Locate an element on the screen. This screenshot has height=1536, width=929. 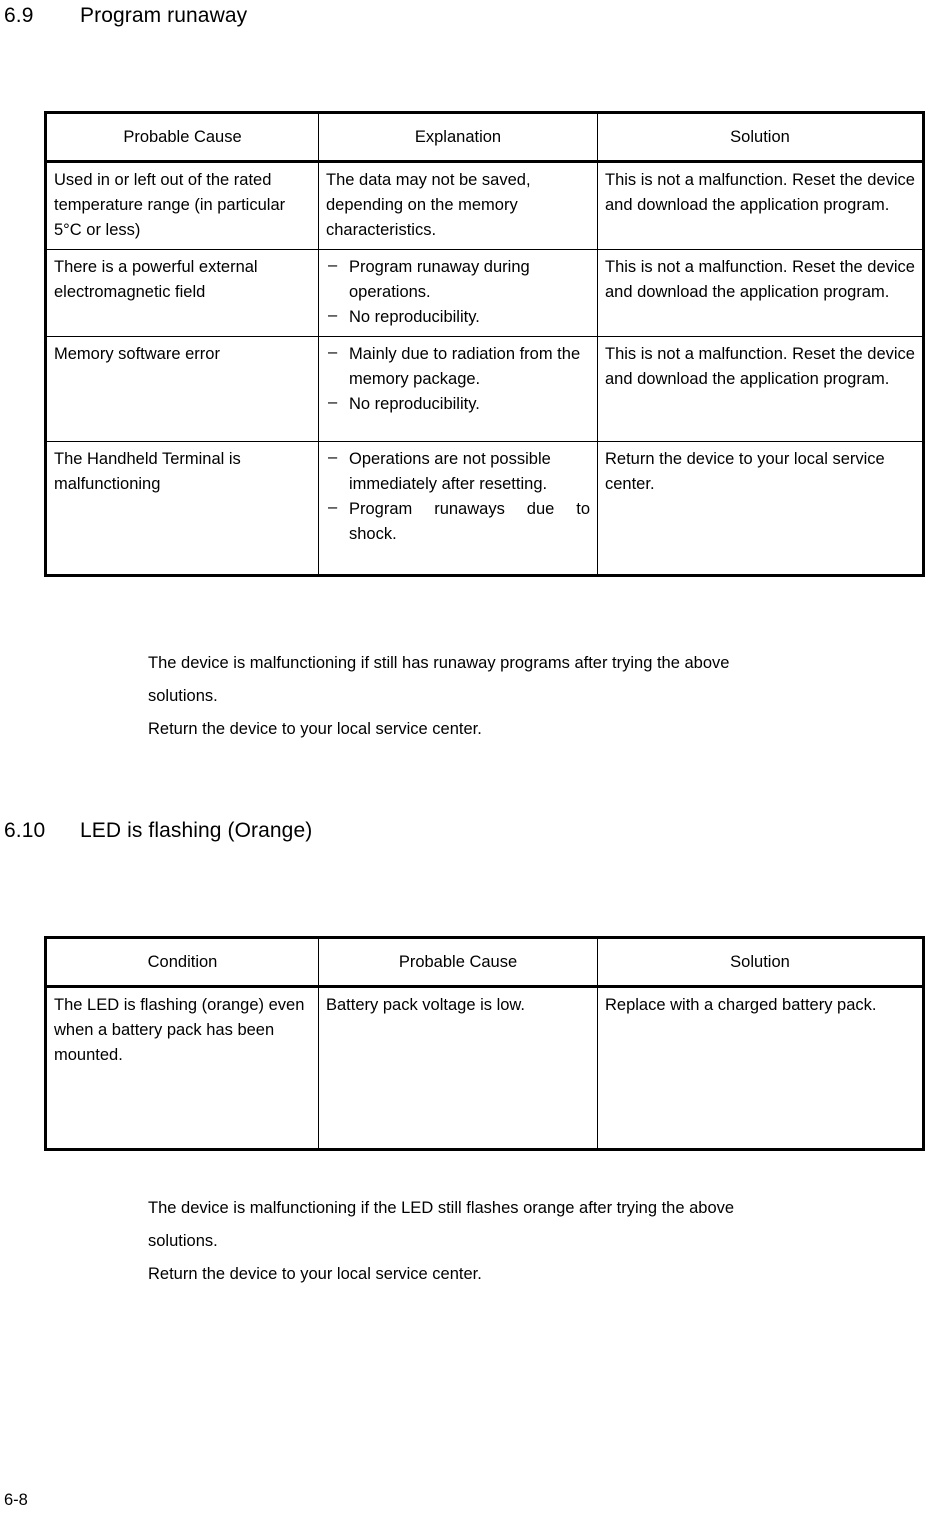
cell-probable-cause: Memory software error is located at coordinates (182, 389).